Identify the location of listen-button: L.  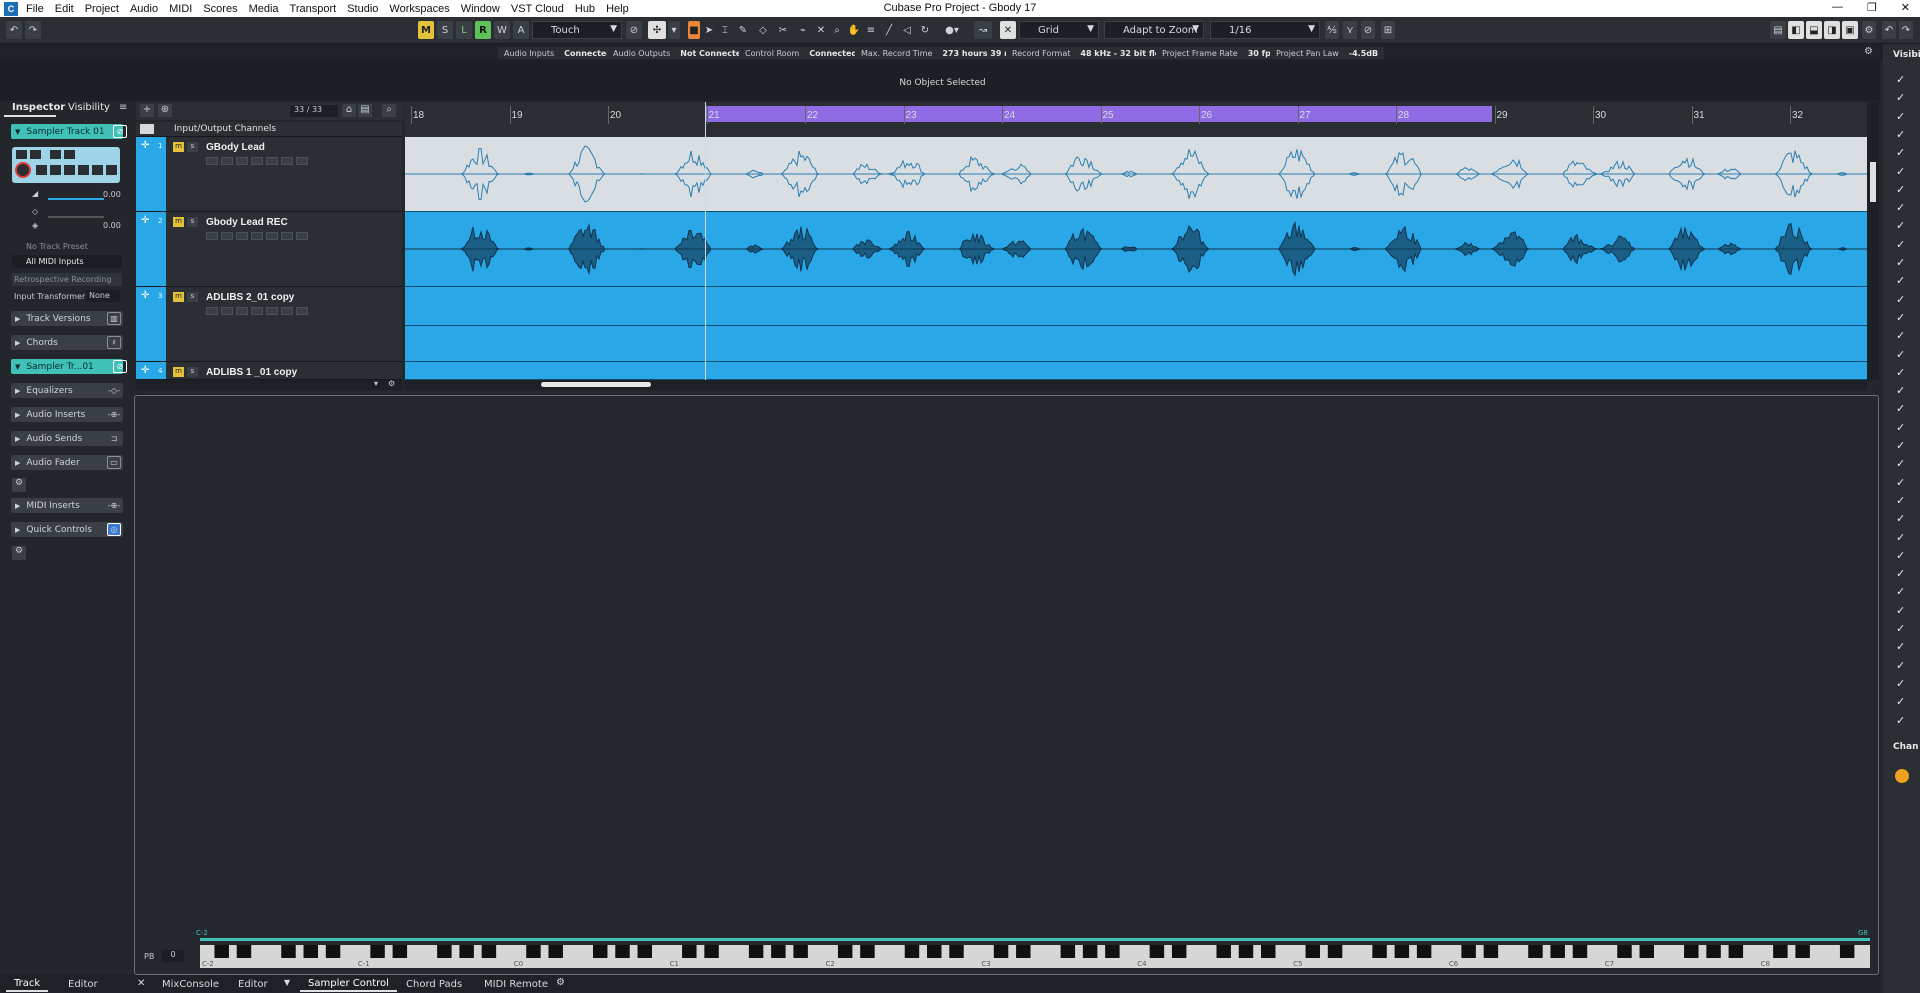
(464, 30).